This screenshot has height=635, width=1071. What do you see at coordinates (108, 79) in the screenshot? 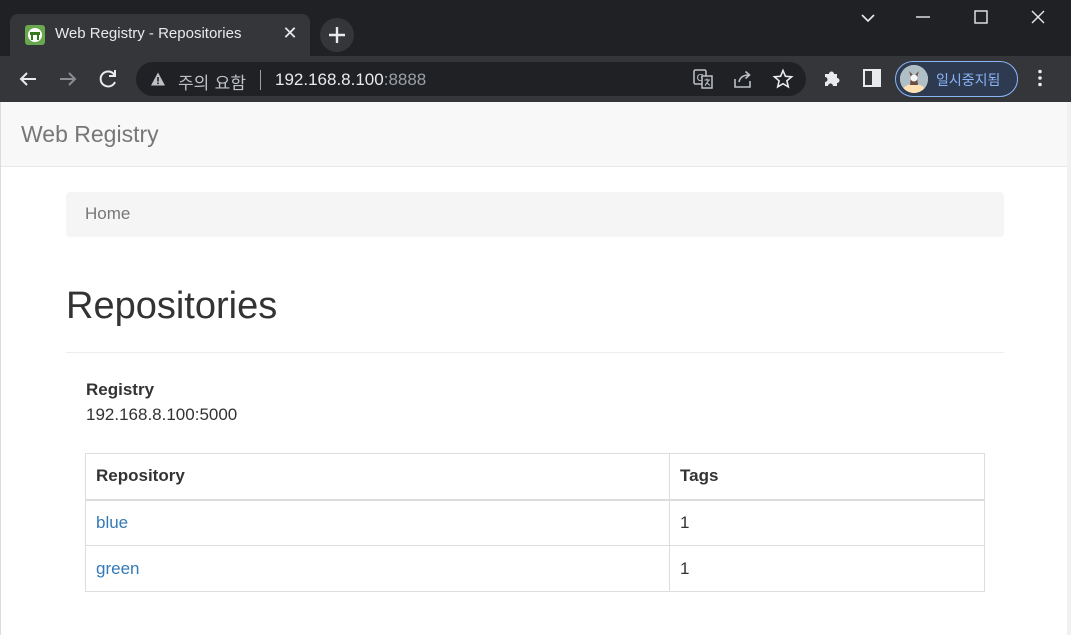
I see `reload-icon` at bounding box center [108, 79].